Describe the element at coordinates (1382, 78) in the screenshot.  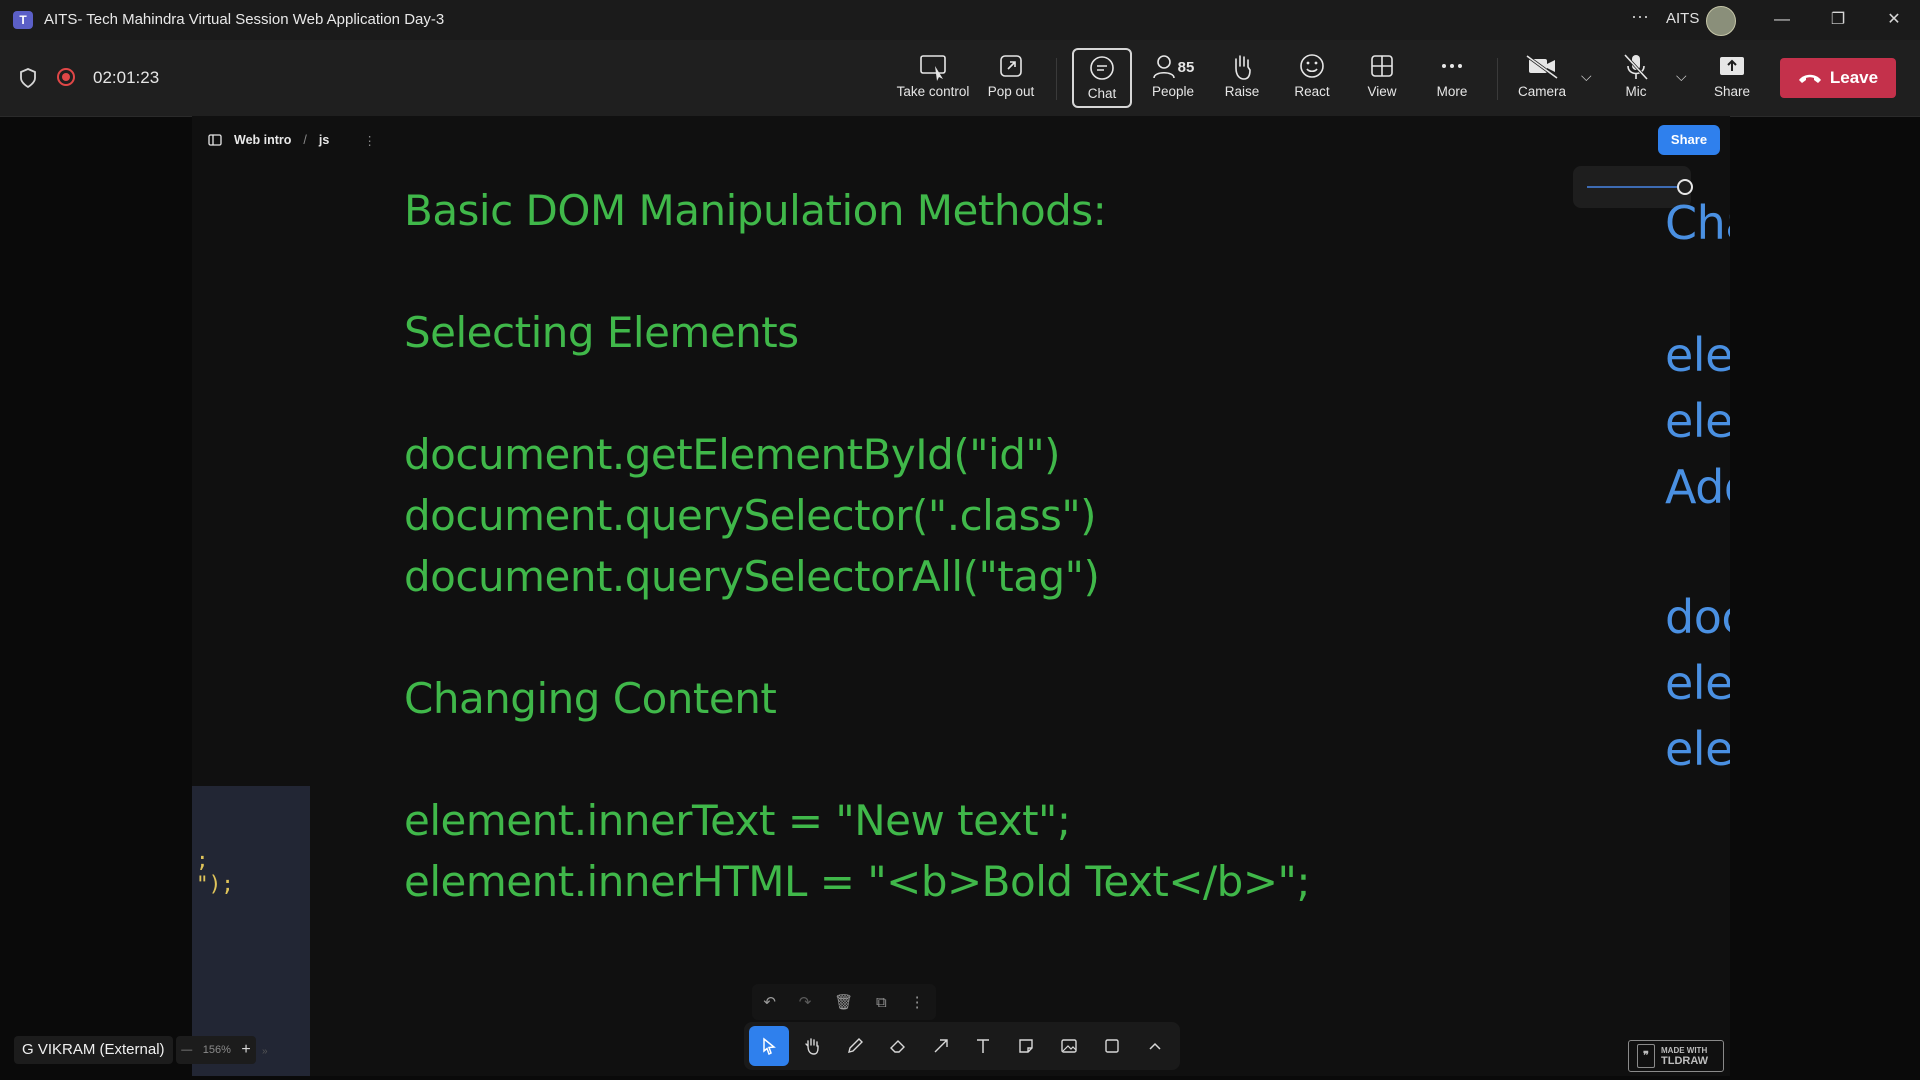
I see `view-button: View` at that location.